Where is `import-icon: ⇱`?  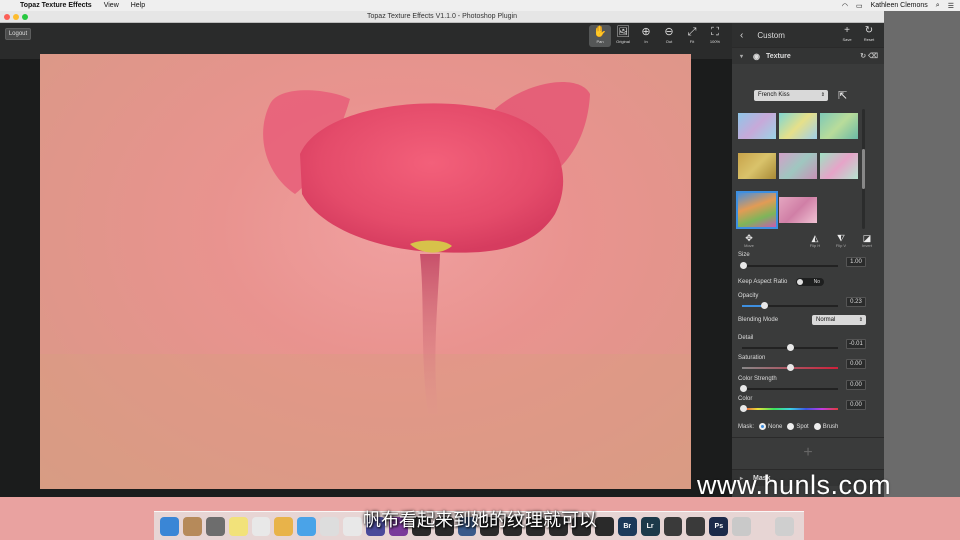 import-icon: ⇱ is located at coordinates (842, 95).